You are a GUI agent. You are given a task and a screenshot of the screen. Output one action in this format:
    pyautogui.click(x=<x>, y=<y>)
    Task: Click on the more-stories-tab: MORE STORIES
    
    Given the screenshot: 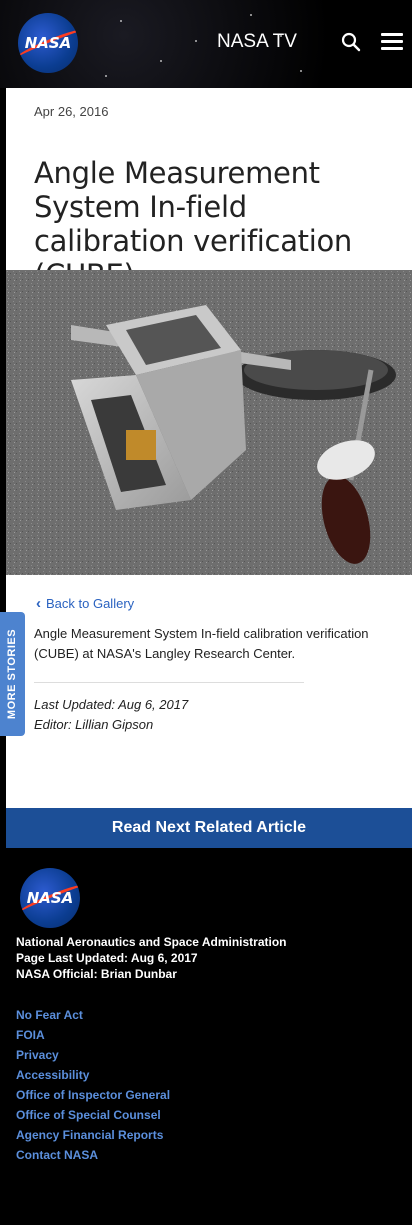 What is the action you would take?
    pyautogui.click(x=12, y=674)
    